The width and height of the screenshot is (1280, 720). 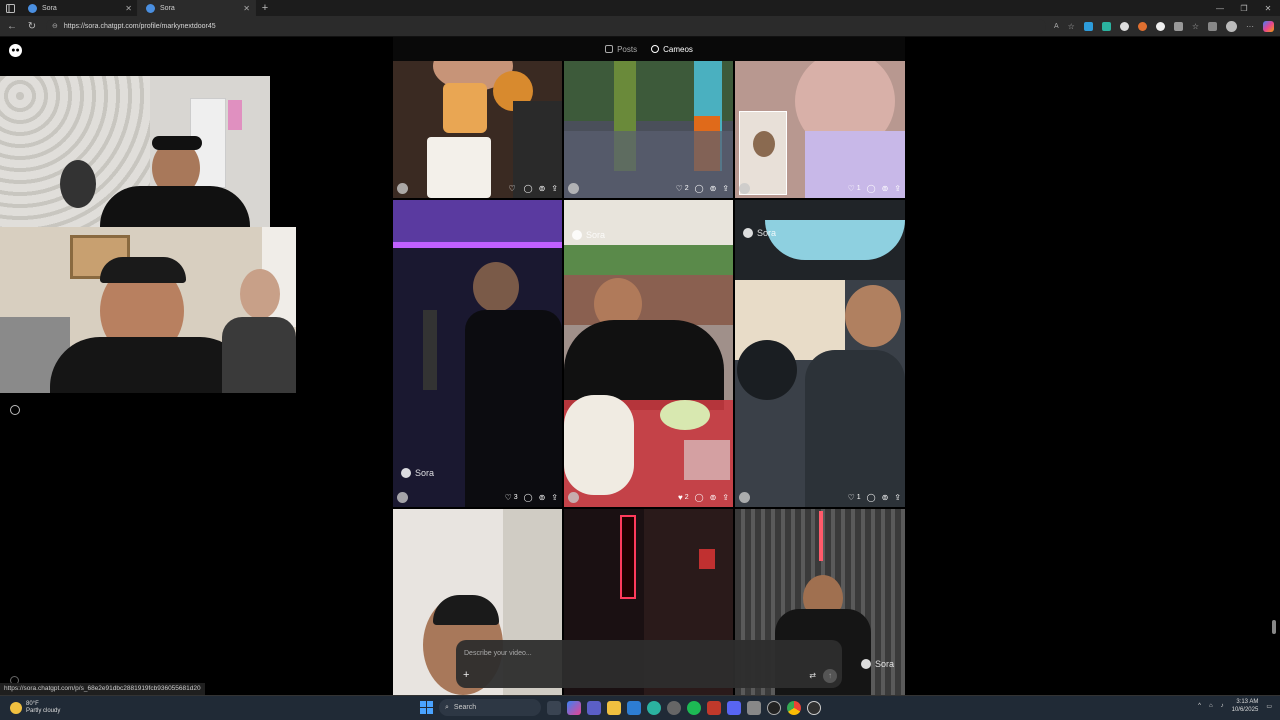 What do you see at coordinates (574, 707) in the screenshot?
I see `copilot-app-icon` at bounding box center [574, 707].